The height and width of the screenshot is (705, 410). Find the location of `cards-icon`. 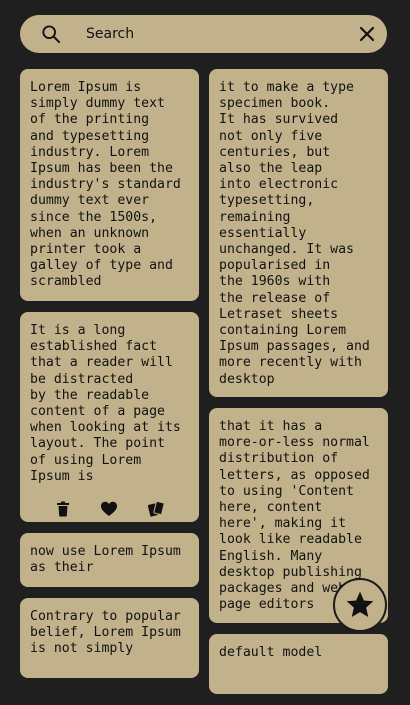

cards-icon is located at coordinates (156, 509).